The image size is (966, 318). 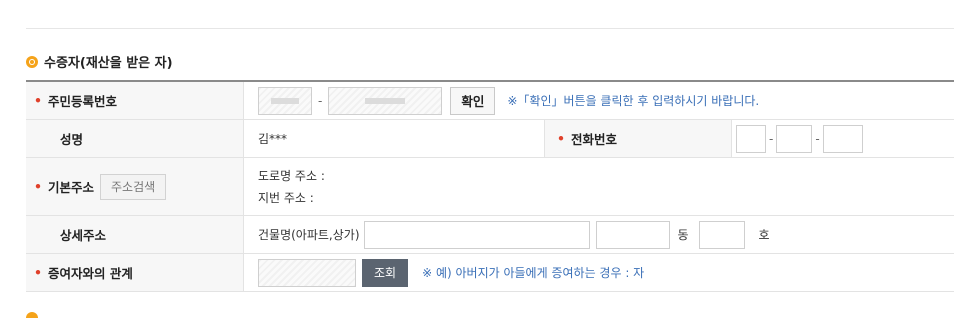 What do you see at coordinates (764, 235) in the screenshot?
I see `ho-label: 호` at bounding box center [764, 235].